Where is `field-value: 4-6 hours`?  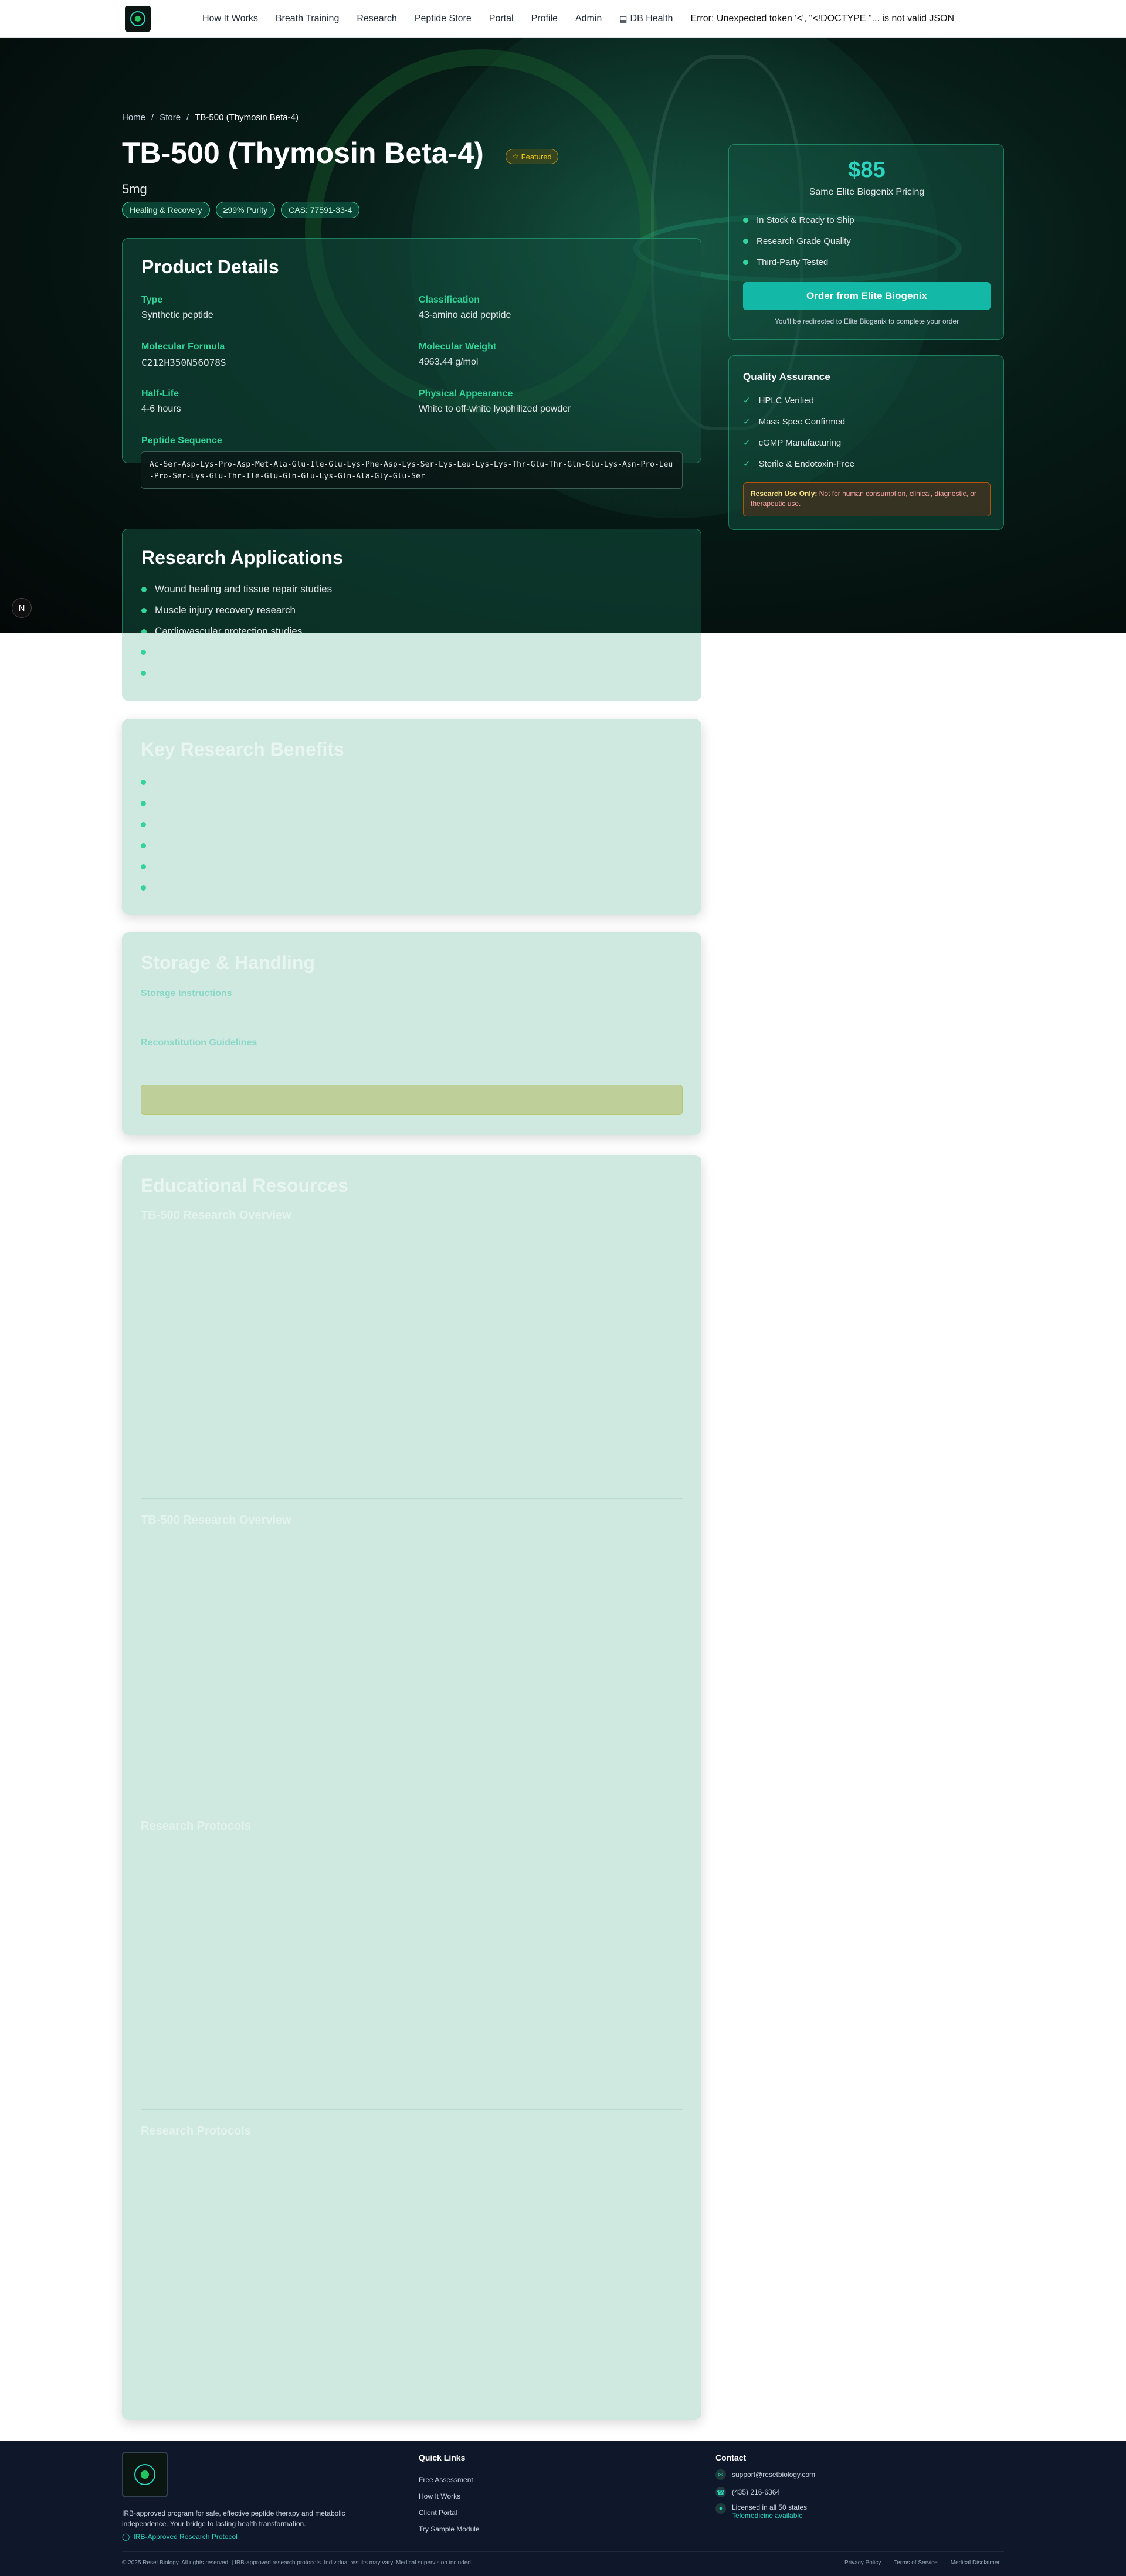 field-value: 4-6 hours is located at coordinates (161, 409).